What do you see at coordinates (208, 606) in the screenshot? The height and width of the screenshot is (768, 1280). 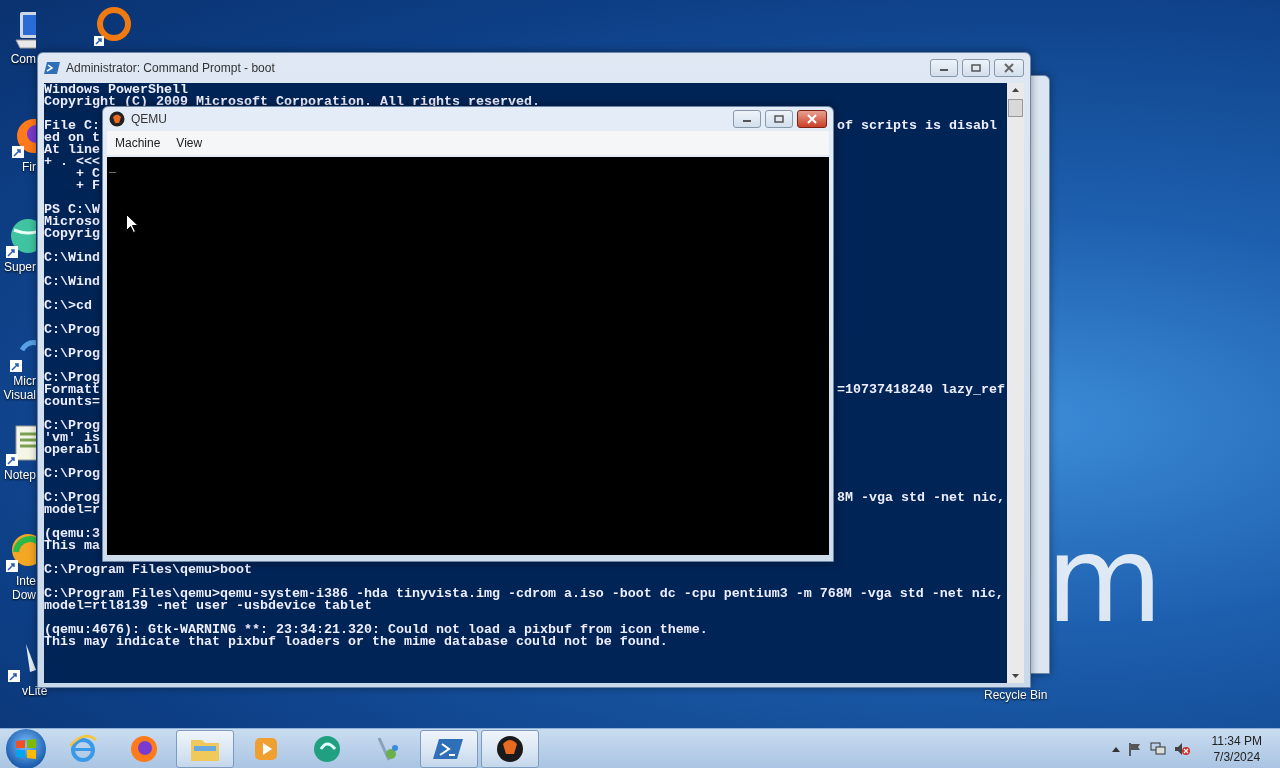 I see `console-line: model=rtl8139 -net user -usbdevice tablet` at bounding box center [208, 606].